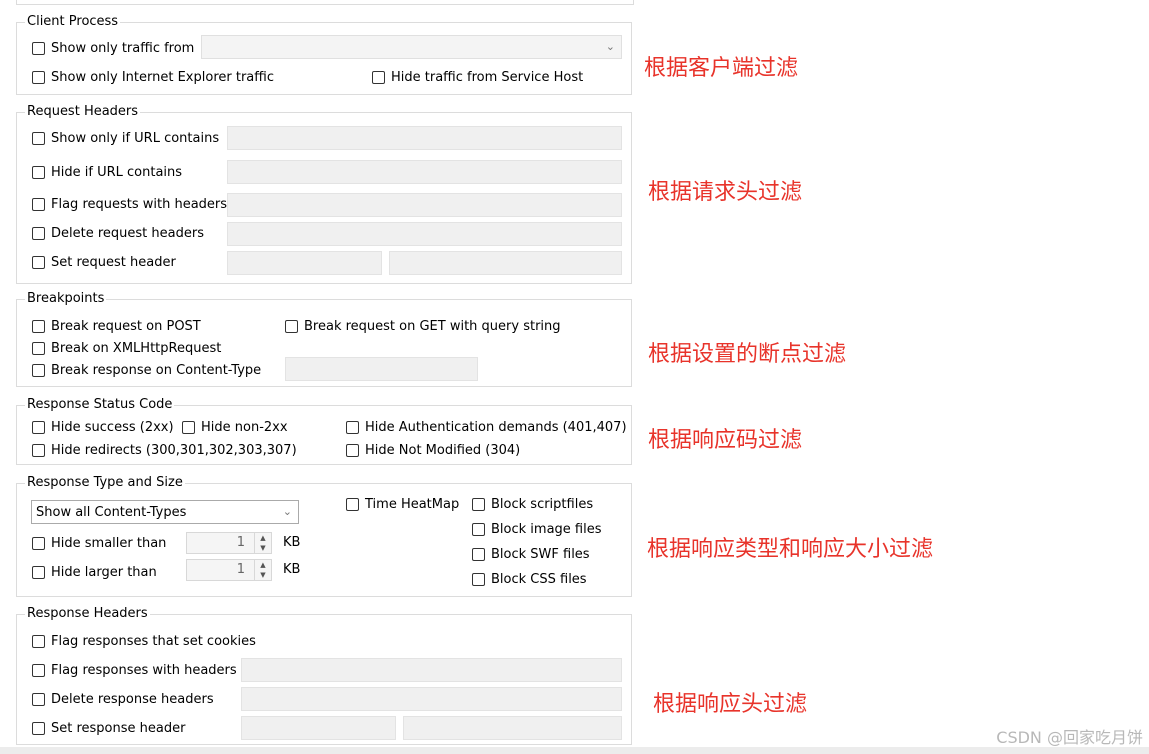  What do you see at coordinates (235, 427) in the screenshot?
I see `hide-non2xx-checkbox: Hide non-2xx` at bounding box center [235, 427].